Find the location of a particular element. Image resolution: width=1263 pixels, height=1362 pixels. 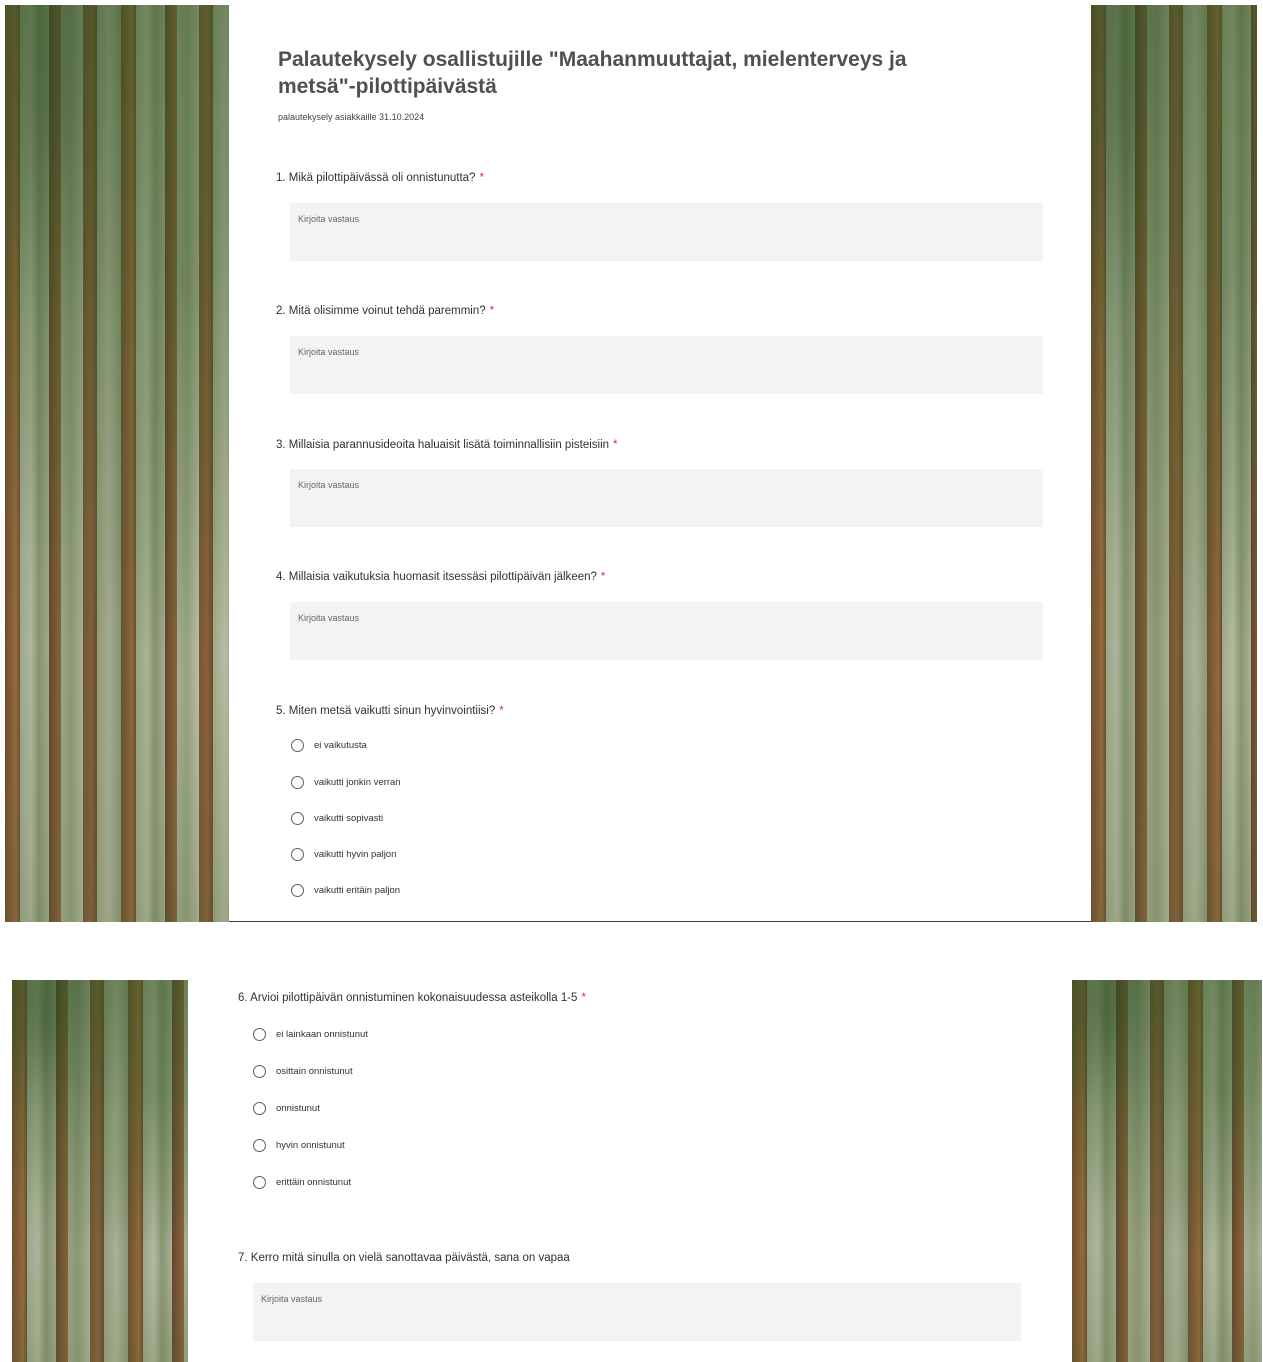

option-label: osittain onnistunut is located at coordinates (314, 1071).